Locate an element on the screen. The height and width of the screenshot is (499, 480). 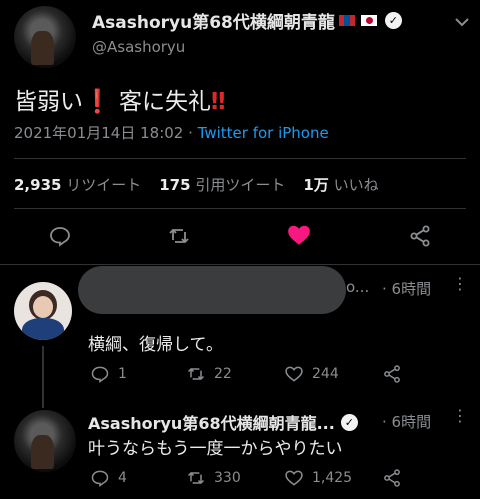
exclamation-emoji: ❗ is located at coordinates (97, 102).